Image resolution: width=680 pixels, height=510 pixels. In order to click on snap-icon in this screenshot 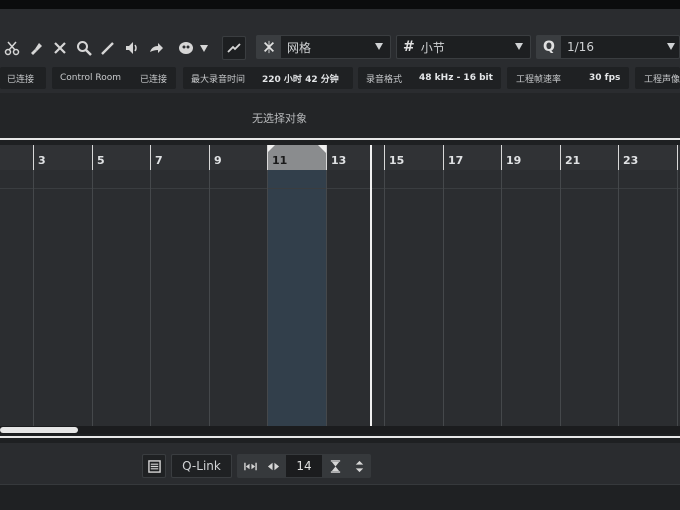, I will do `click(269, 47)`.